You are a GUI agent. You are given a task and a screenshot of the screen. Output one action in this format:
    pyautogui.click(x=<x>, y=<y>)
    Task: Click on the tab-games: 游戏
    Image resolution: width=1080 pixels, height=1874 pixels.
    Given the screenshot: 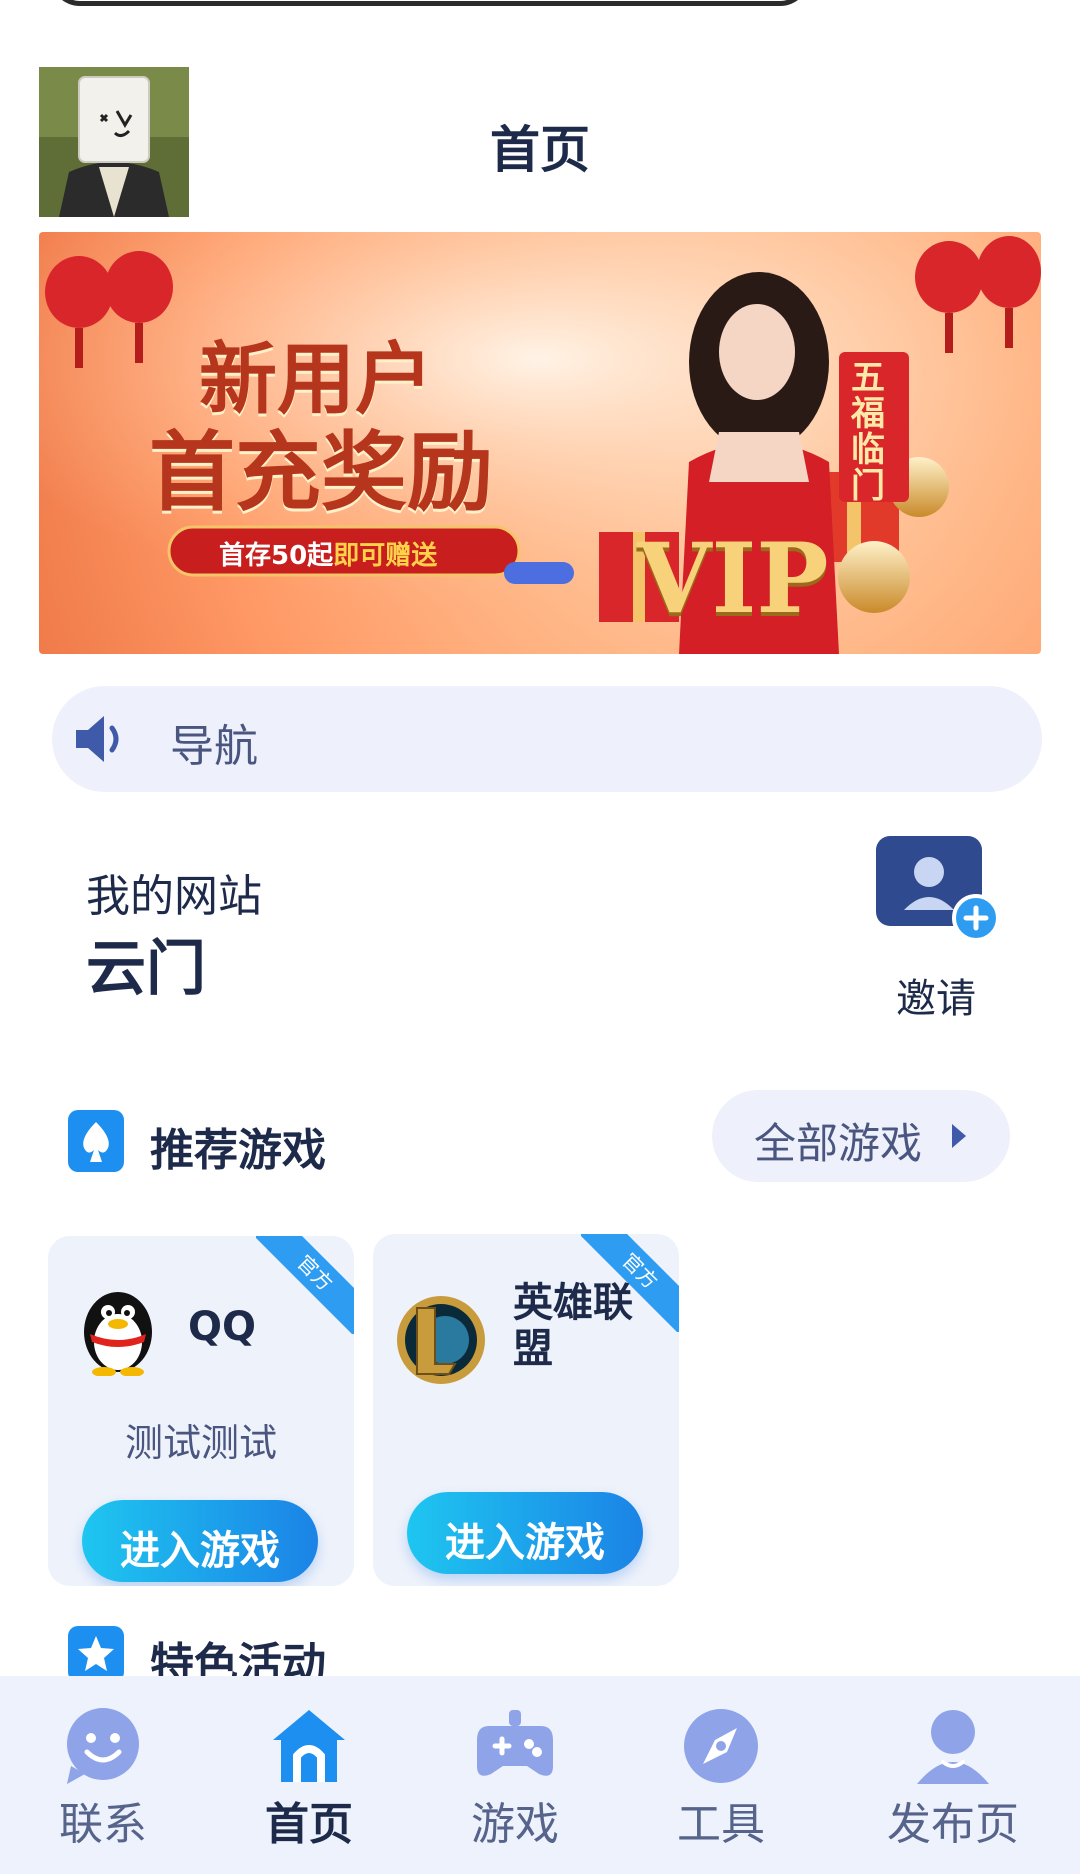 What is the action you would take?
    pyautogui.click(x=515, y=1775)
    